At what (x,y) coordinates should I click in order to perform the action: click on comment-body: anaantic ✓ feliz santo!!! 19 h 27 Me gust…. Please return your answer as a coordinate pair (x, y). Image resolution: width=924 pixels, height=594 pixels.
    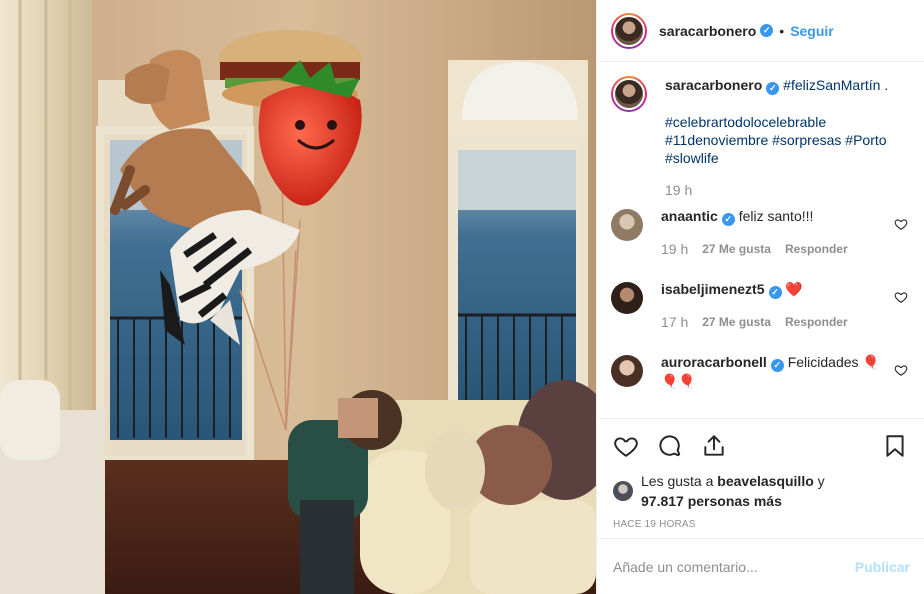
    Looking at the image, I should click on (776, 232).